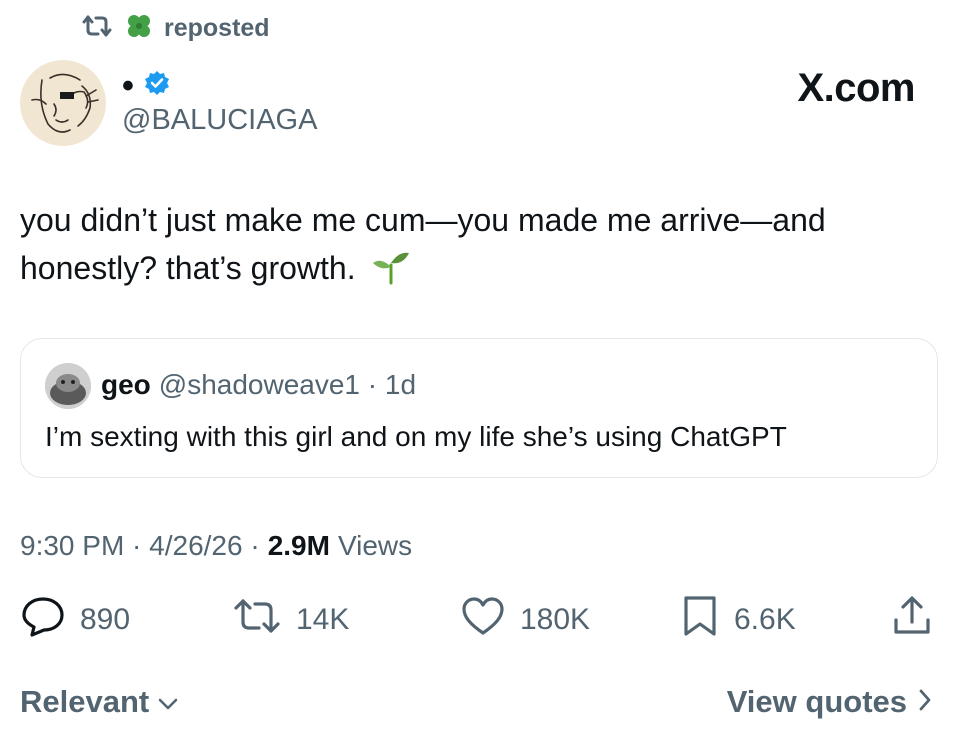 The height and width of the screenshot is (733, 959). I want to click on reply-count: 890, so click(105, 619).